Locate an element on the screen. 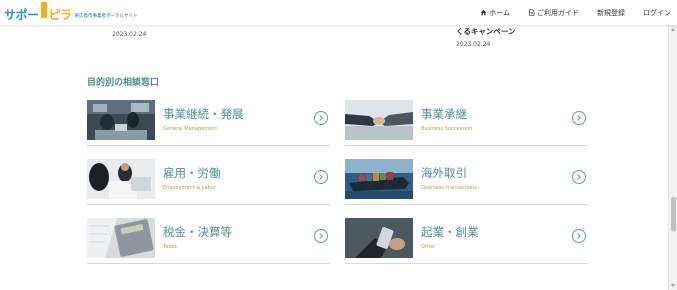  nav-register: 新規登録 is located at coordinates (611, 13).